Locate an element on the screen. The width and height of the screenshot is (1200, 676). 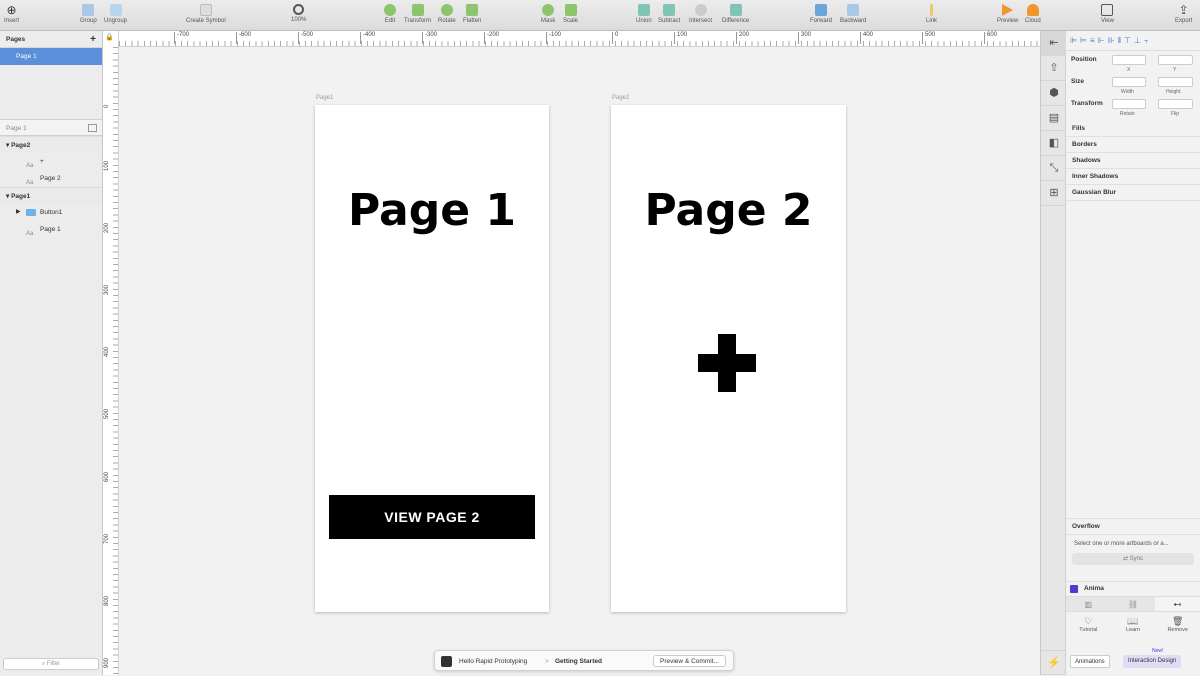
insert-button: ⊕ Insert is located at coordinates (11, 14).